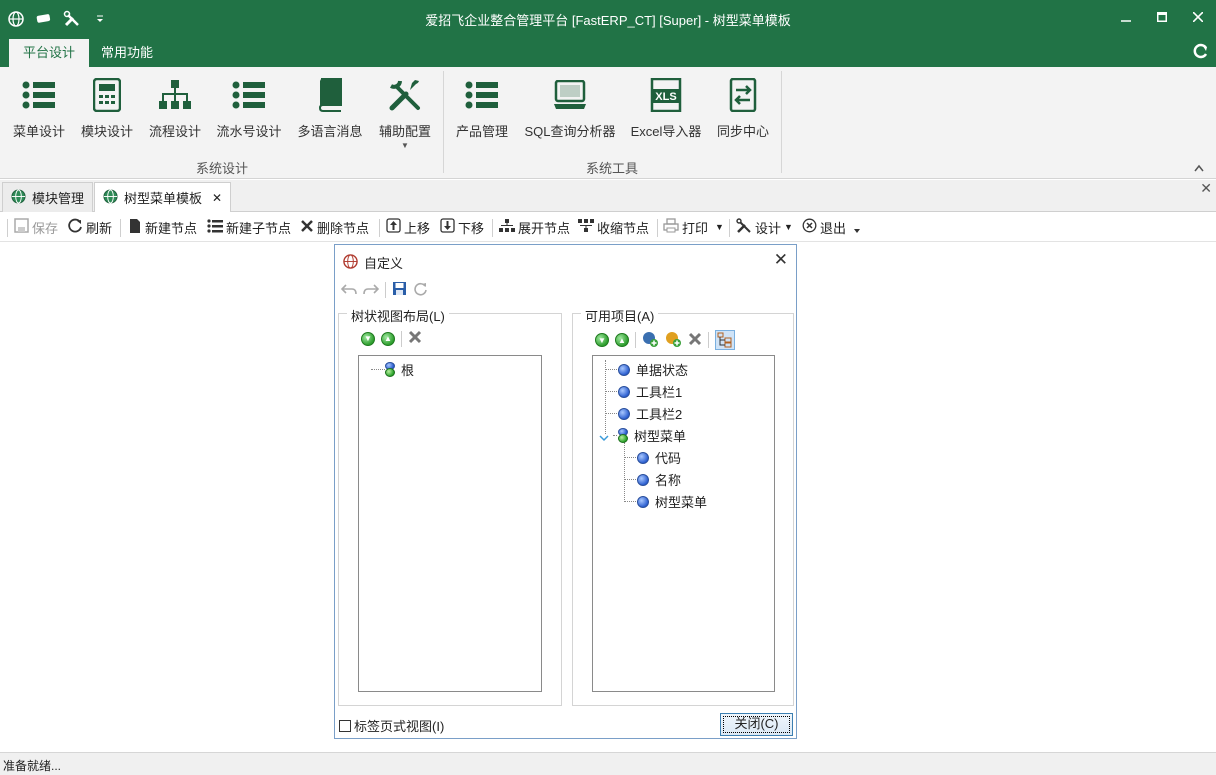 This screenshot has height=775, width=1216. Describe the element at coordinates (348, 290) in the screenshot. I see `undo-icon` at that location.